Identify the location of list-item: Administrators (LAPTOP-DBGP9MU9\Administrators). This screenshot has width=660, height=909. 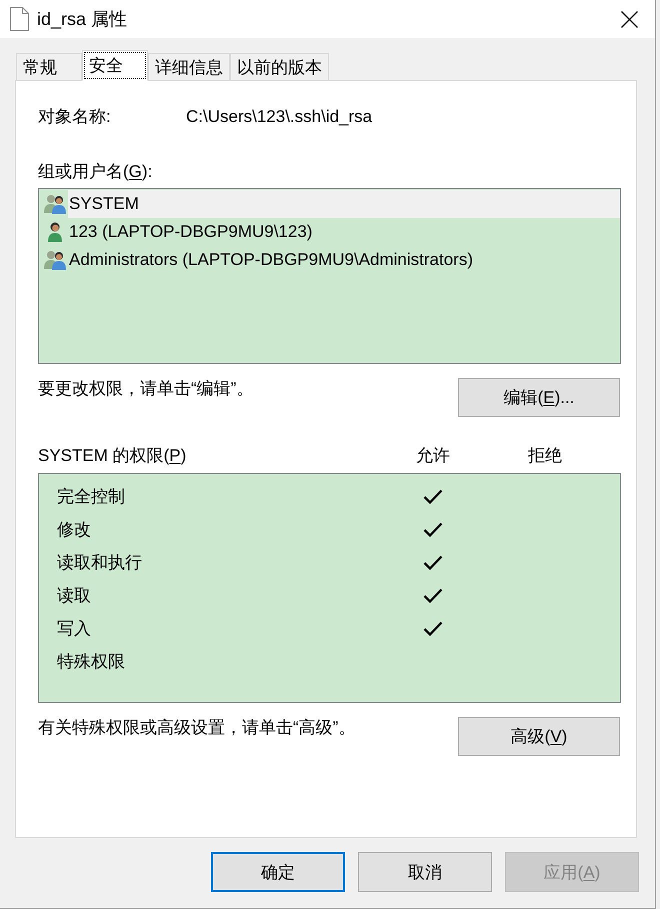
(344, 260).